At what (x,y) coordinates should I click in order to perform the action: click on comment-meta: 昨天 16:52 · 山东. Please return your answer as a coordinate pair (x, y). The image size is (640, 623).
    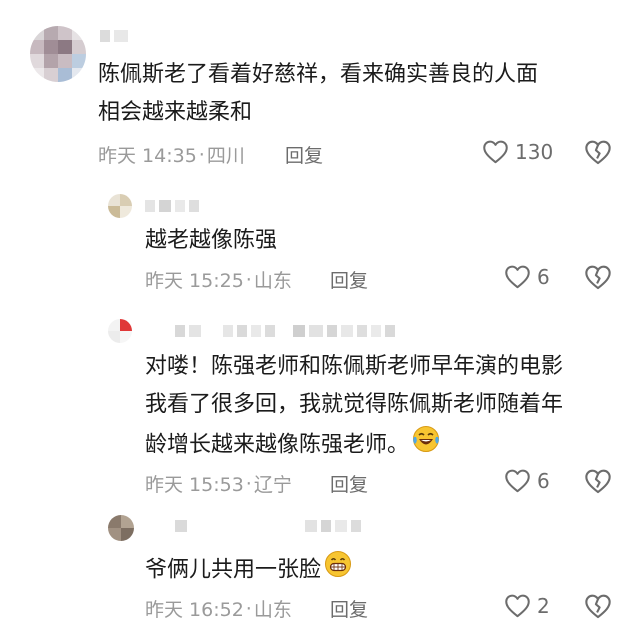
    Looking at the image, I should click on (218, 608).